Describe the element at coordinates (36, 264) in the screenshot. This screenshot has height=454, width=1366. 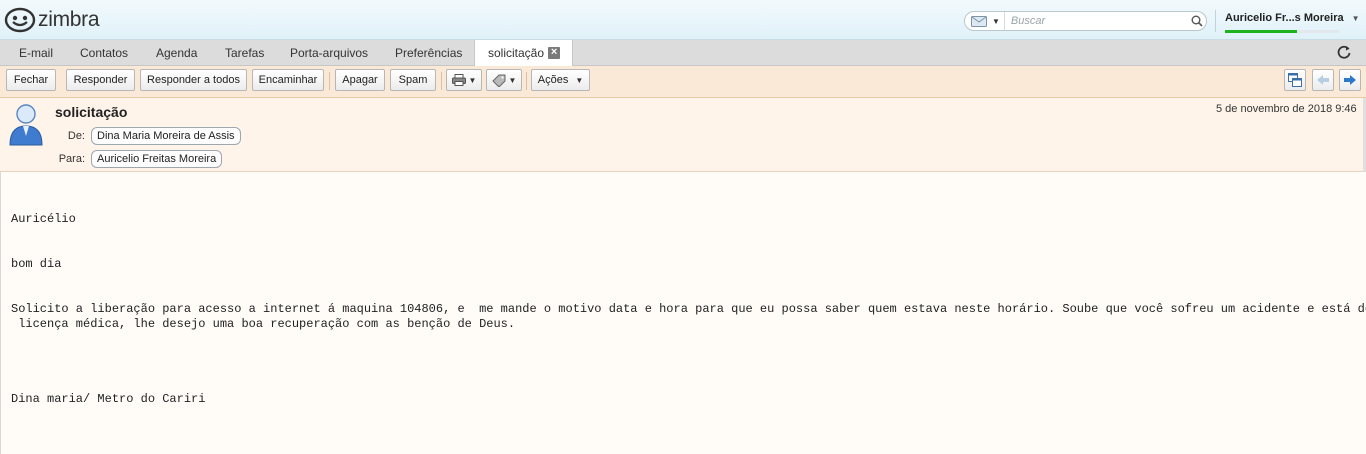
I see `body-salutation: bom dia` at that location.